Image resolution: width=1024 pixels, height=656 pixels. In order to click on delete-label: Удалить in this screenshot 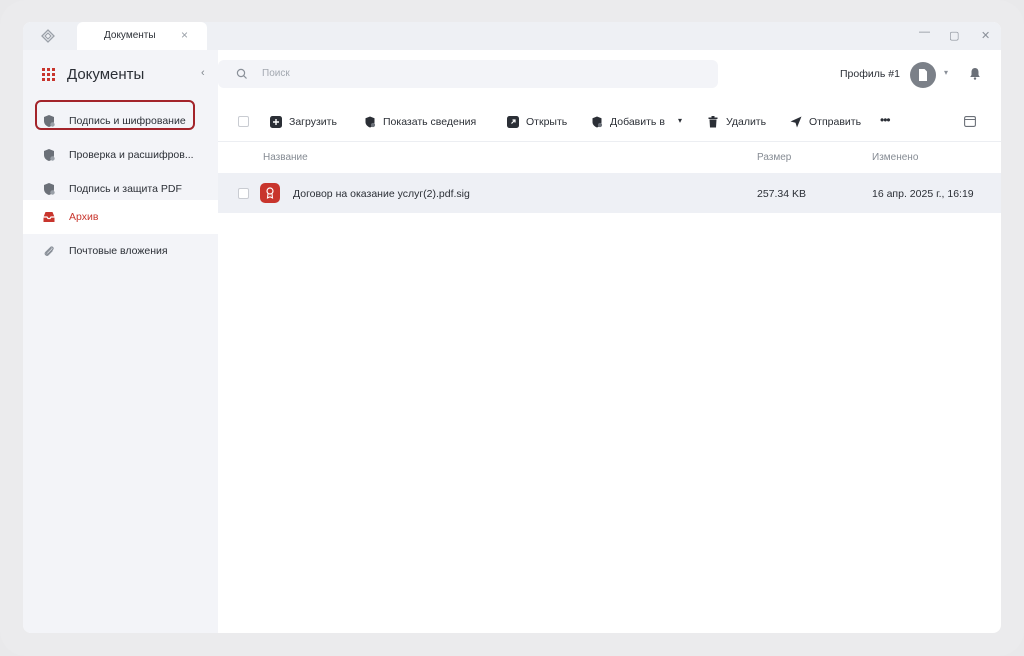, I will do `click(746, 122)`.